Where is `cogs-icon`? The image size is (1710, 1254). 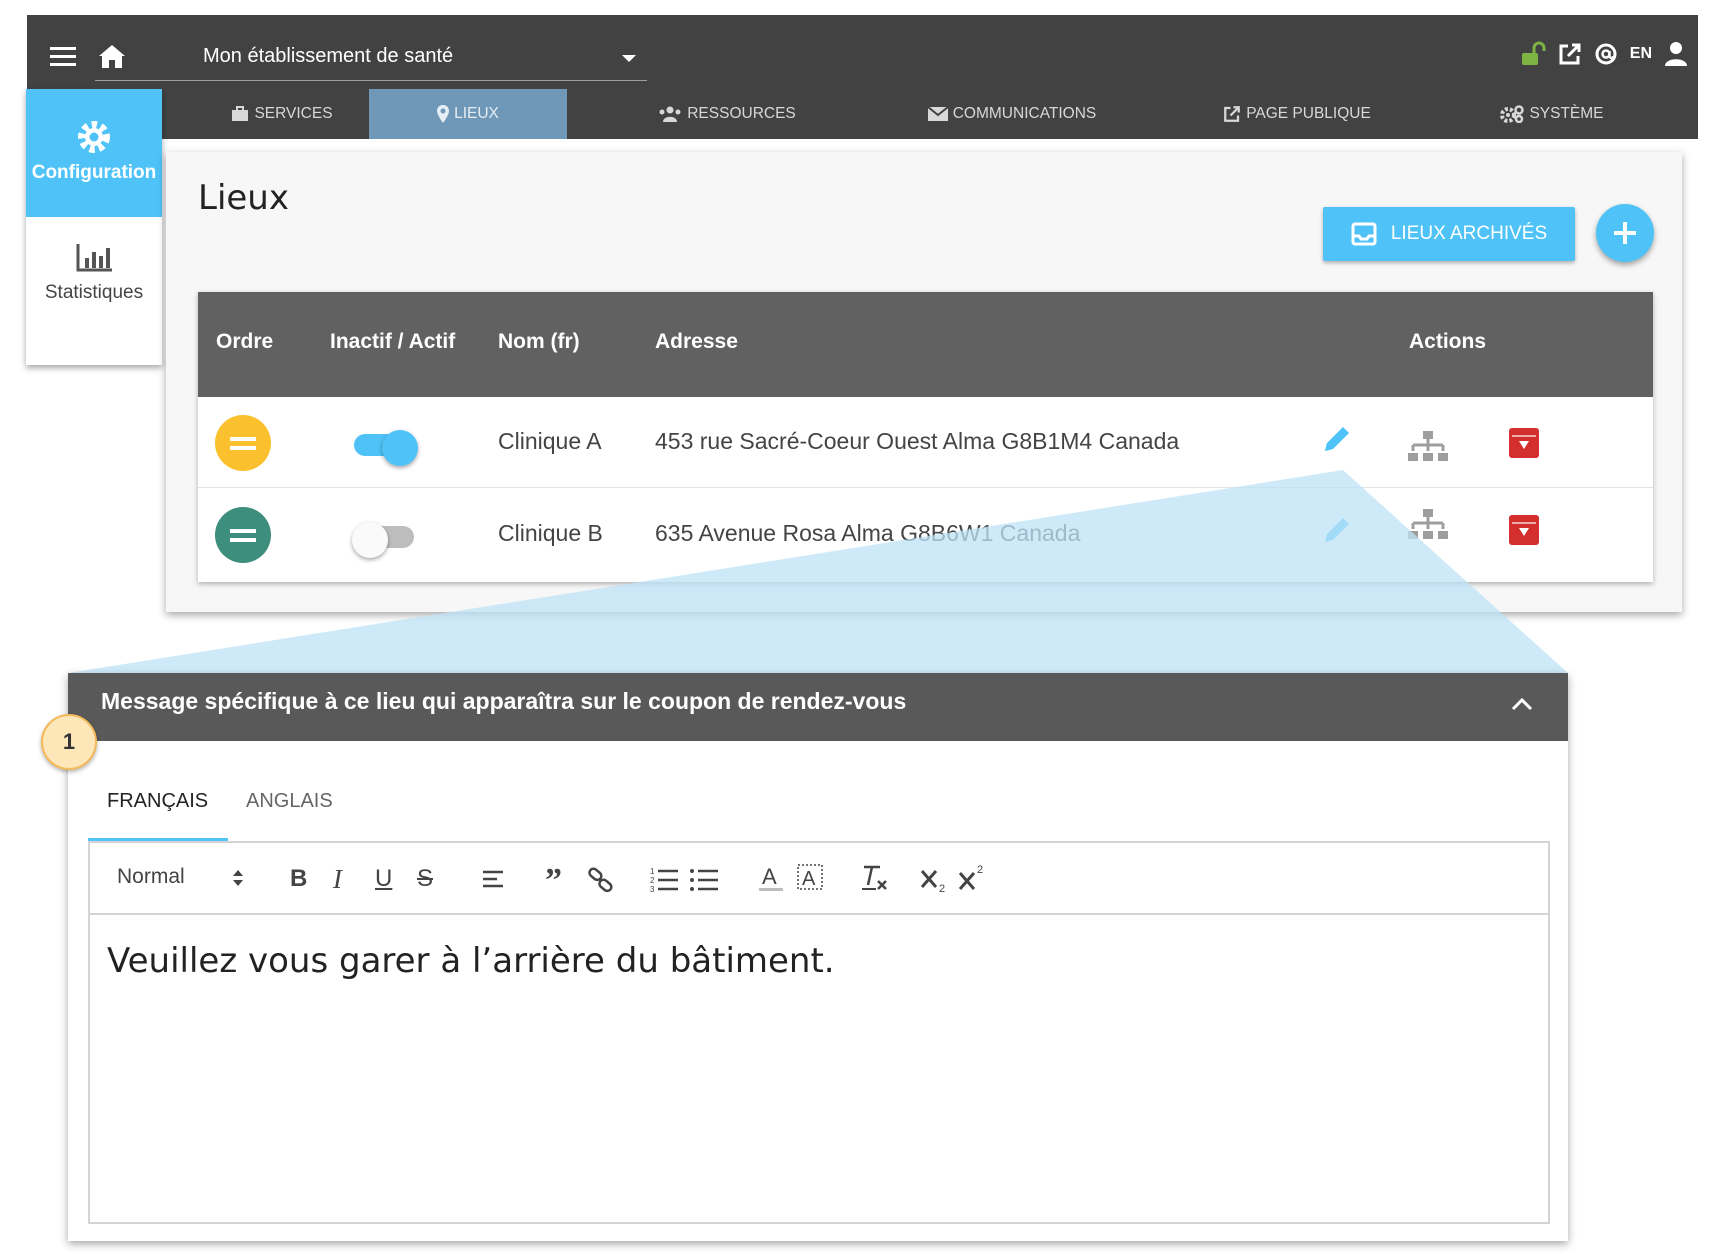 cogs-icon is located at coordinates (1512, 114).